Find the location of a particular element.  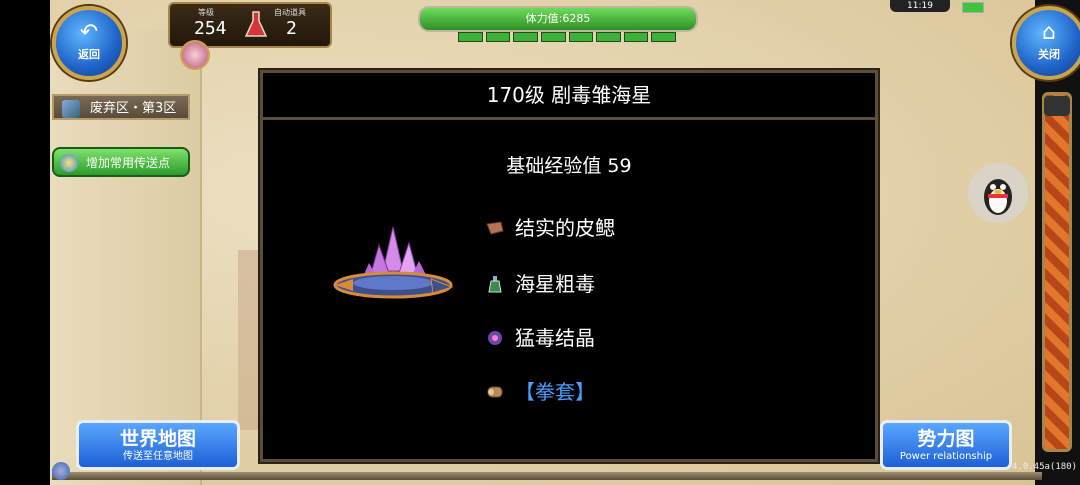

faction-map-button: 势力图 Power relationship is located at coordinates (946, 445).